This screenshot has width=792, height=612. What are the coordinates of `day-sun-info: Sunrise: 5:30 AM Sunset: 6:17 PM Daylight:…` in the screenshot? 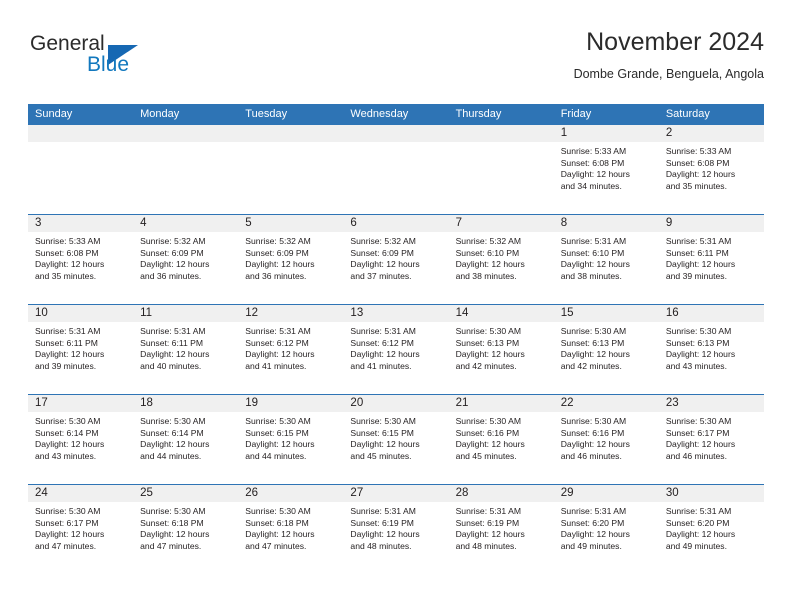 It's located at (80, 527).